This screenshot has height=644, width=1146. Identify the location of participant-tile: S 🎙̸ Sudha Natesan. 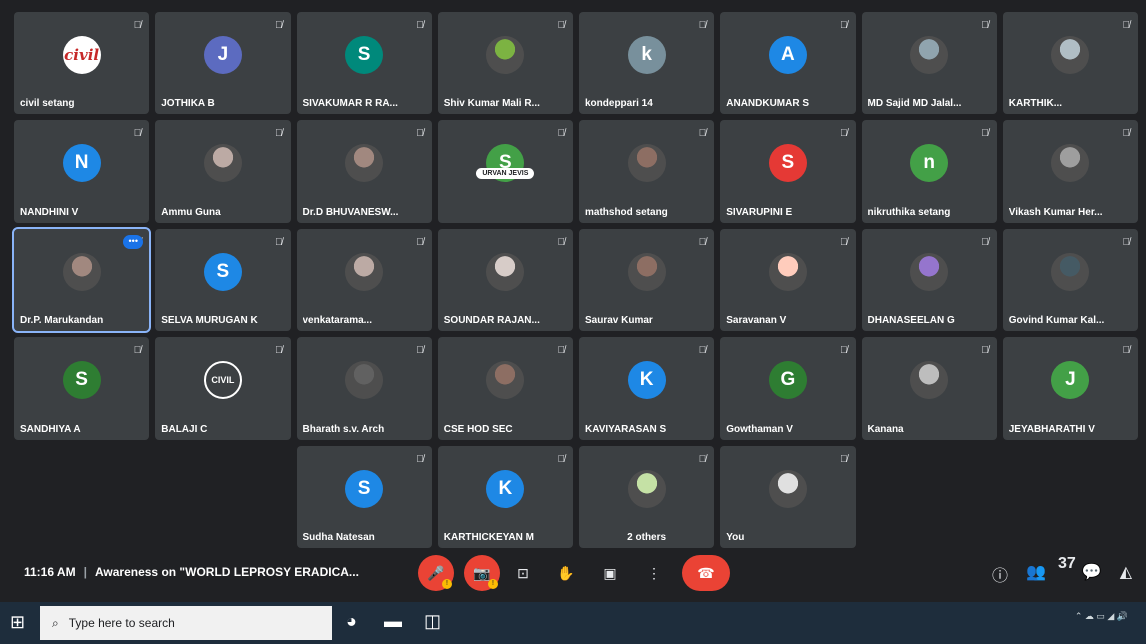
(364, 496).